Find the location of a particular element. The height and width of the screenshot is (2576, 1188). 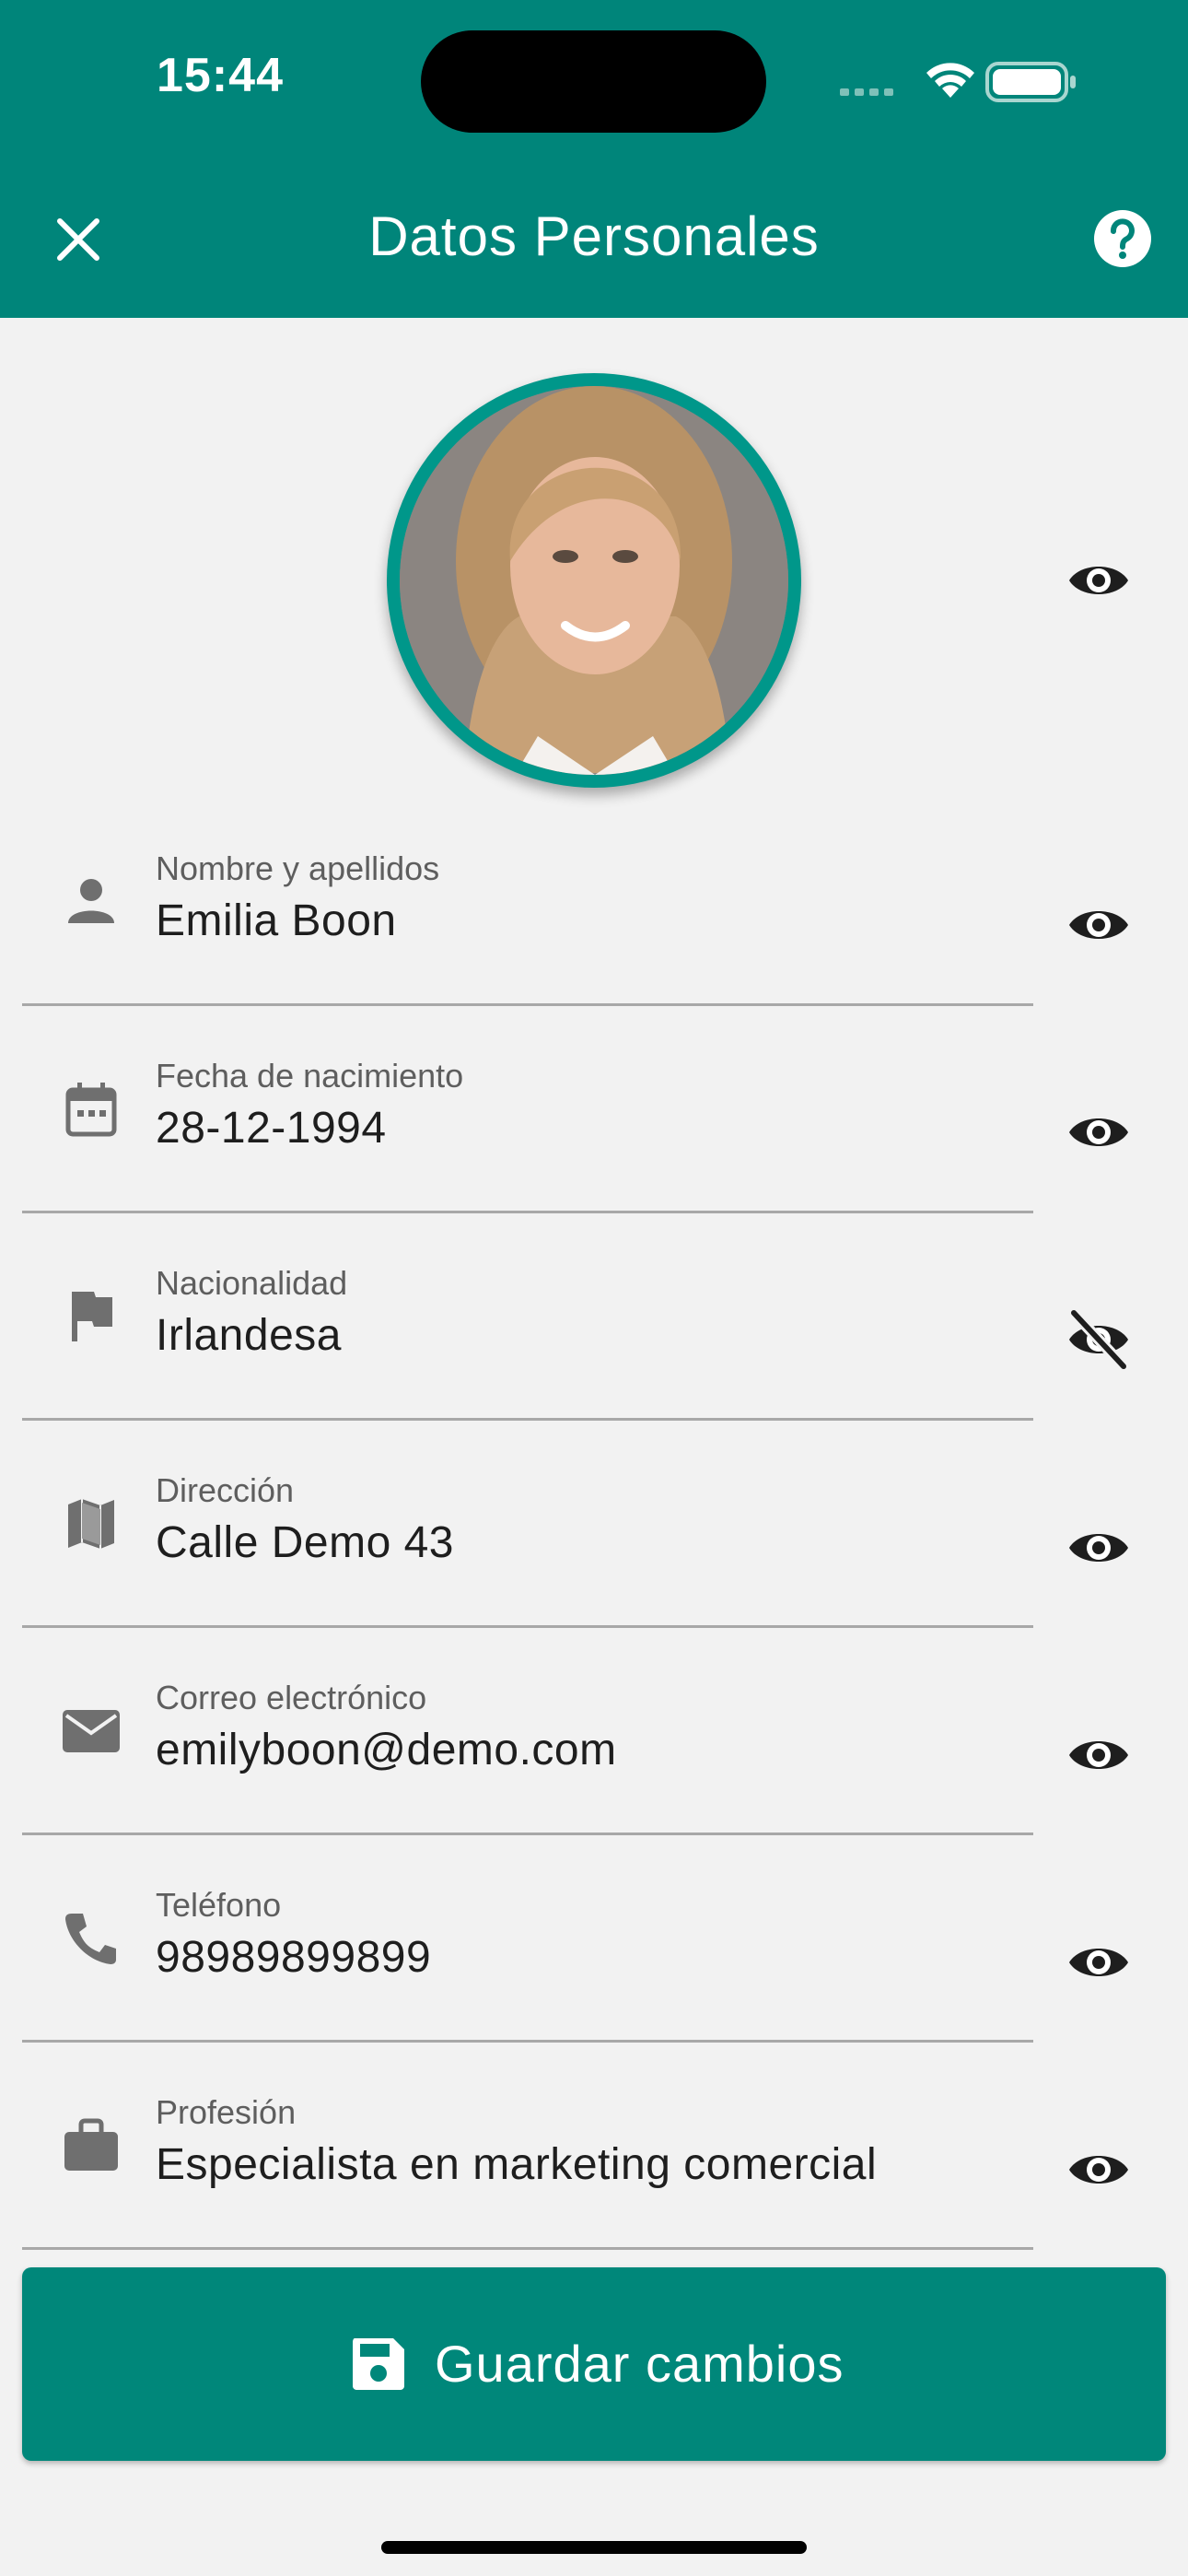

field-label: Correo electrónico is located at coordinates (291, 1697).